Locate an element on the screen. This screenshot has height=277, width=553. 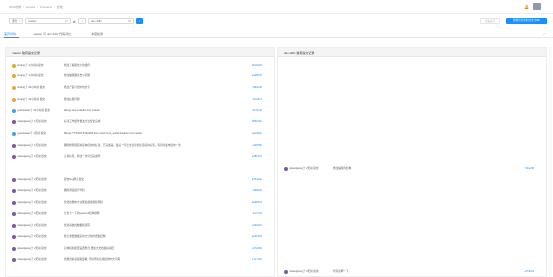
commit-message: 实体机的配置设置整合 增加大文档组织项目 is located at coordinates (89, 248).